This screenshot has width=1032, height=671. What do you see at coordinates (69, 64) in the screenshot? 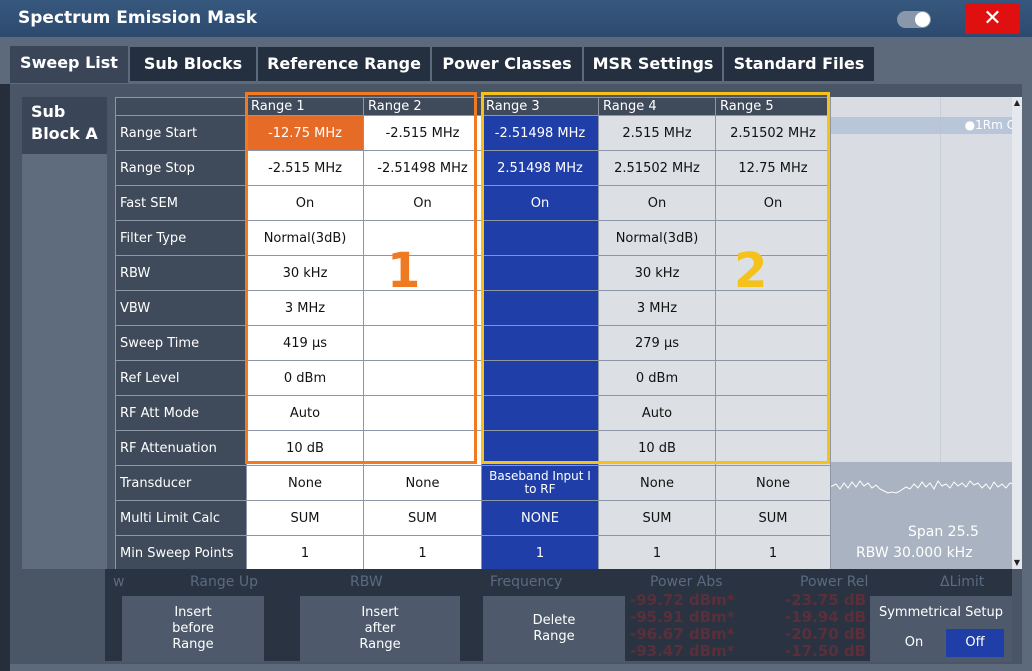
I see `tab-sweep-list: Sweep List` at bounding box center [69, 64].